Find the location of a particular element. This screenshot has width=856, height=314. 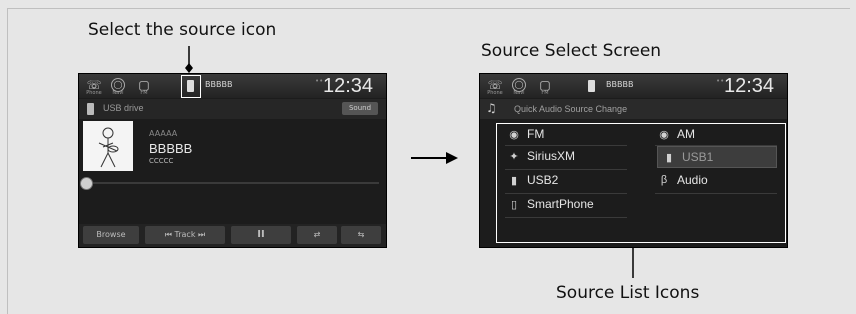

prev-track-icon: ⏮ is located at coordinates (168, 234).